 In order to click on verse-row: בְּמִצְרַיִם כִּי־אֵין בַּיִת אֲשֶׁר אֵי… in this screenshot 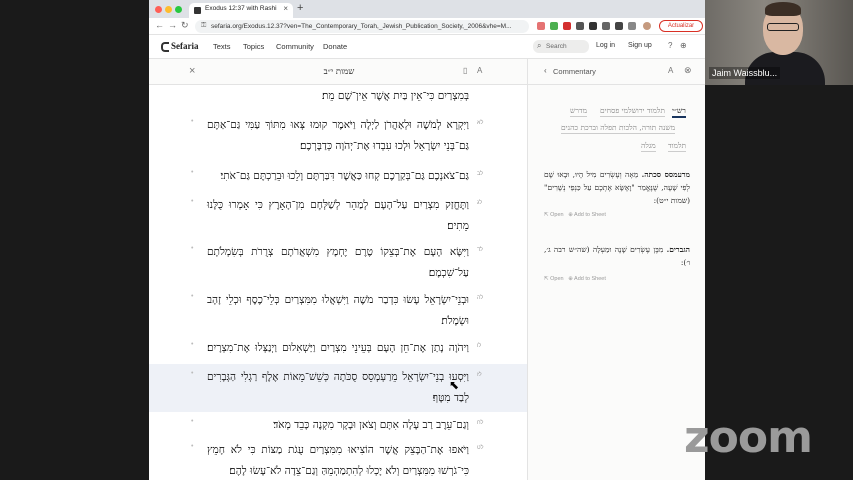, I will do `click(338, 97)`.